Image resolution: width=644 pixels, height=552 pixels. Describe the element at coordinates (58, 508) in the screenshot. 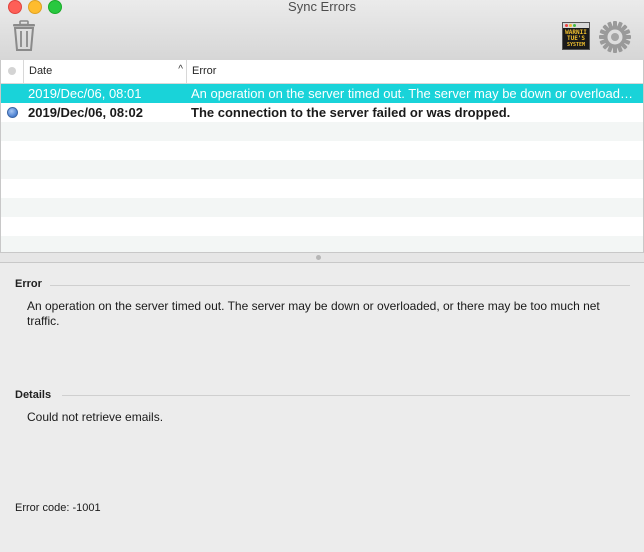

I see `error-code-label: Error code: -1001` at that location.